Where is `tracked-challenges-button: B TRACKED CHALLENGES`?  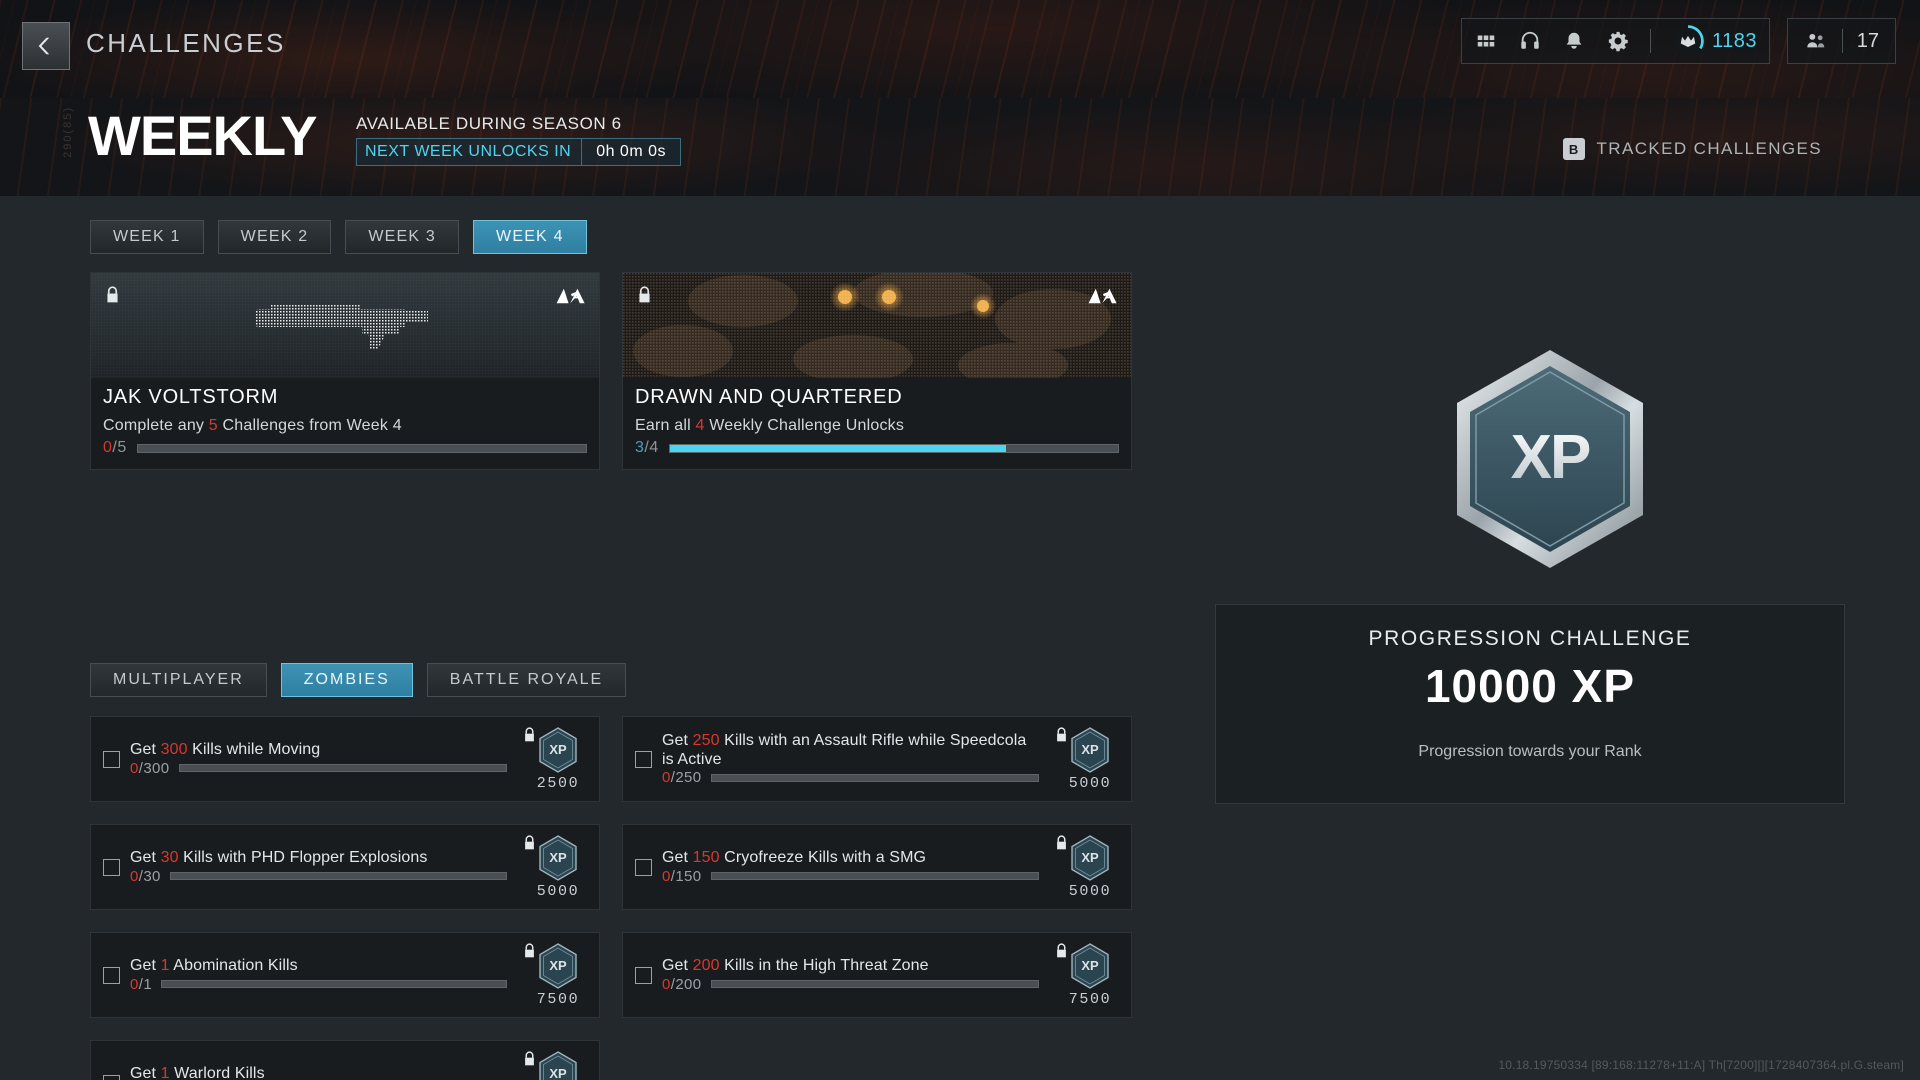 tracked-challenges-button: B TRACKED CHALLENGES is located at coordinates (1692, 149).